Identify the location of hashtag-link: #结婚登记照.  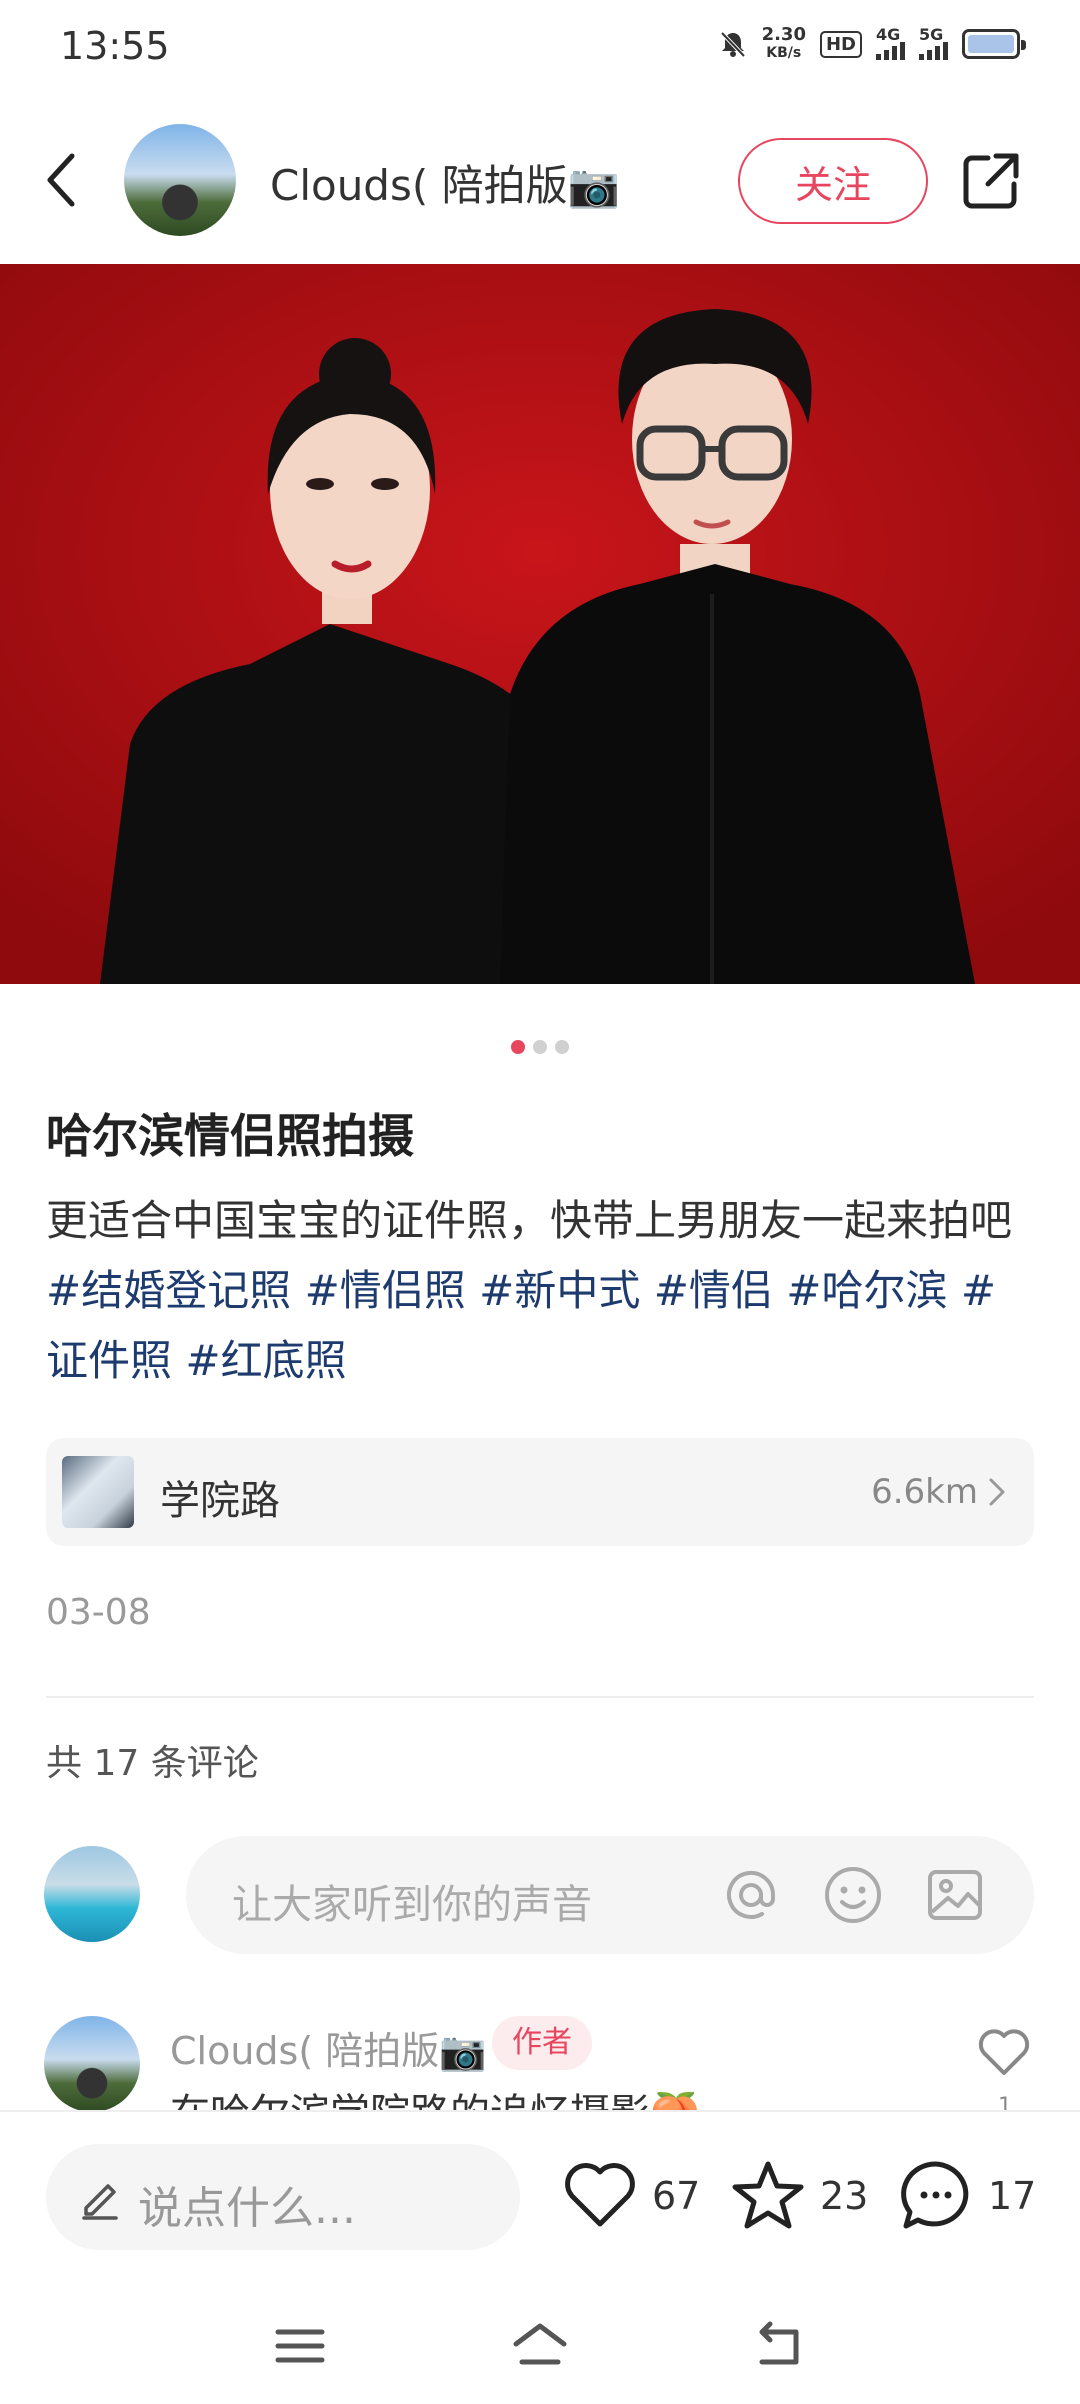
(168, 1290).